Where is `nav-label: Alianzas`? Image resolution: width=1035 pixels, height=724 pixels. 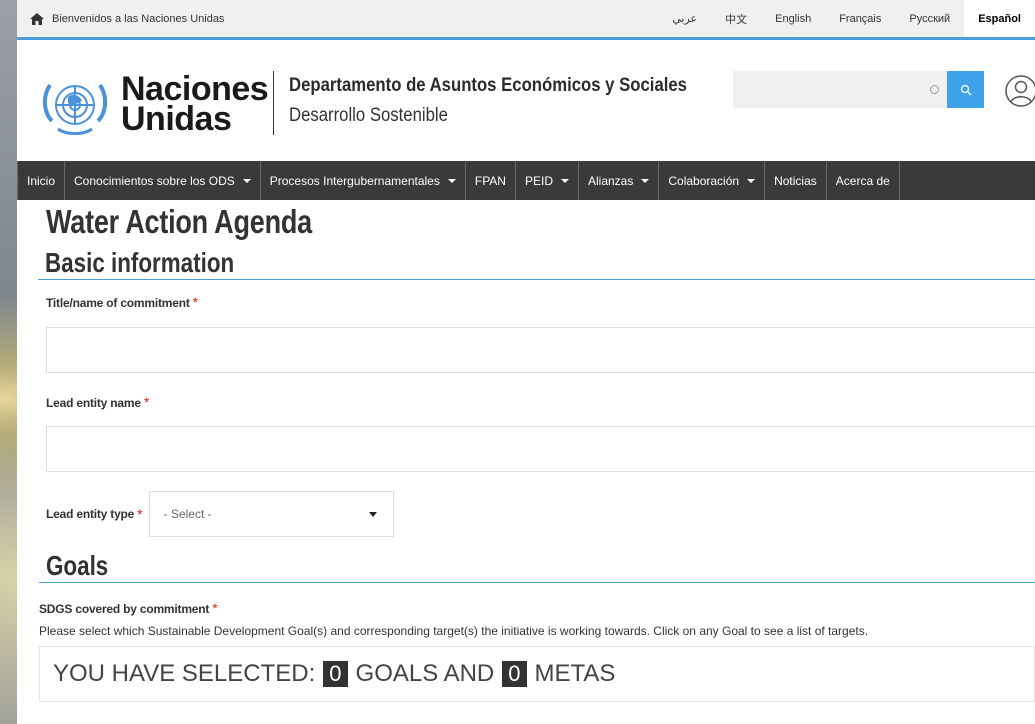 nav-label: Alianzas is located at coordinates (611, 180).